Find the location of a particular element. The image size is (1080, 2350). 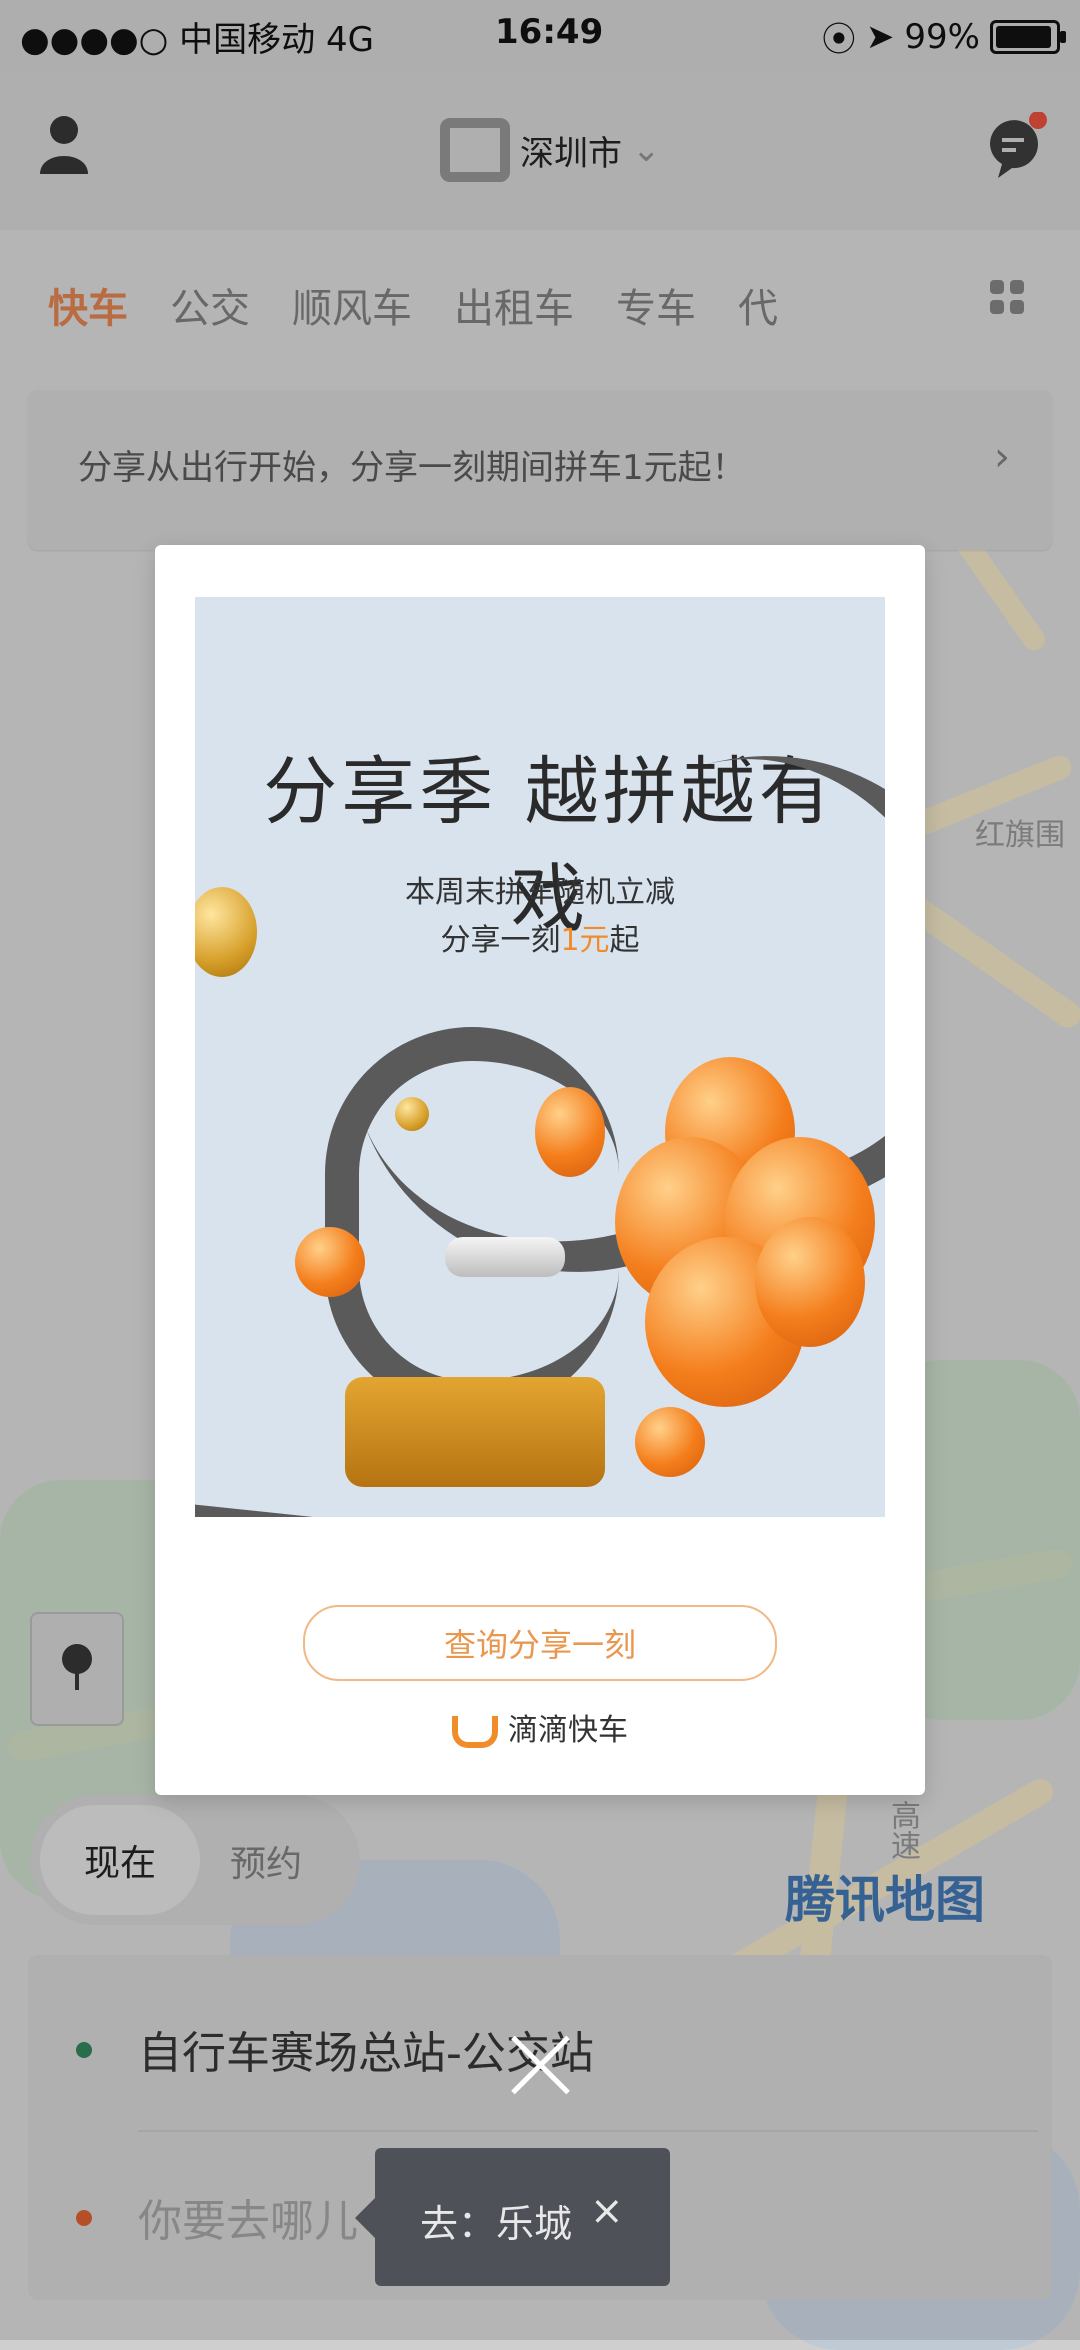

toast-text: 去：乐城 is located at coordinates (496, 2224).